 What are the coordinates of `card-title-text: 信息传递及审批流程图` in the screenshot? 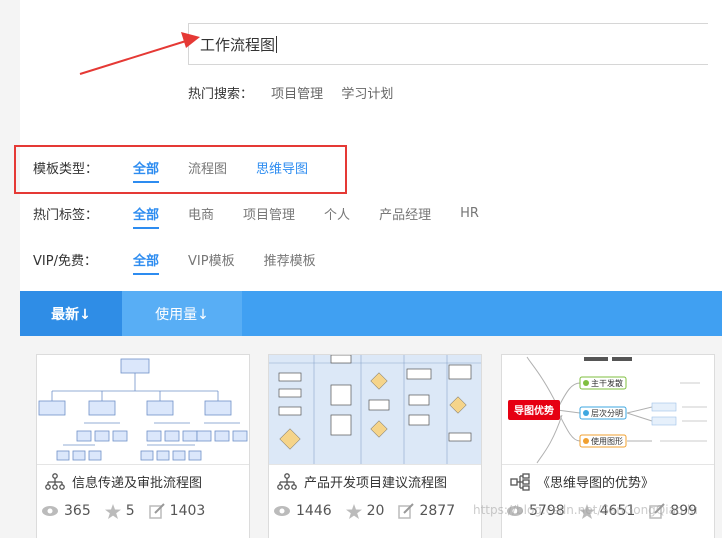 It's located at (137, 483).